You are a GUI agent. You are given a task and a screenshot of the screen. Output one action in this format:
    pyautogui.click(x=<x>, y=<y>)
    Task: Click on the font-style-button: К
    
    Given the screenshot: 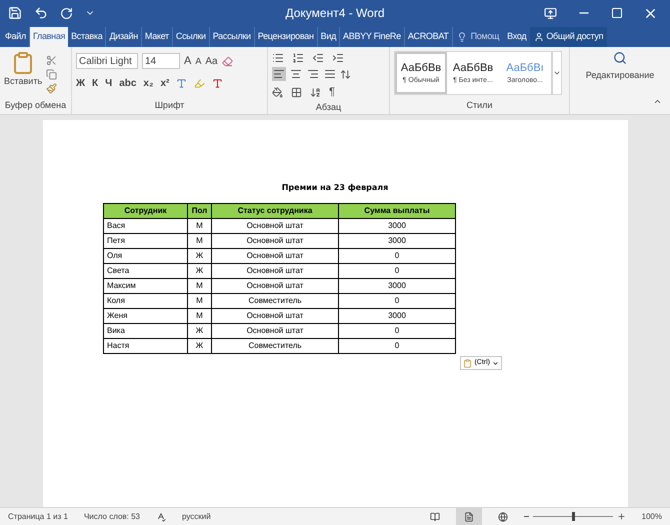 What is the action you would take?
    pyautogui.click(x=95, y=83)
    